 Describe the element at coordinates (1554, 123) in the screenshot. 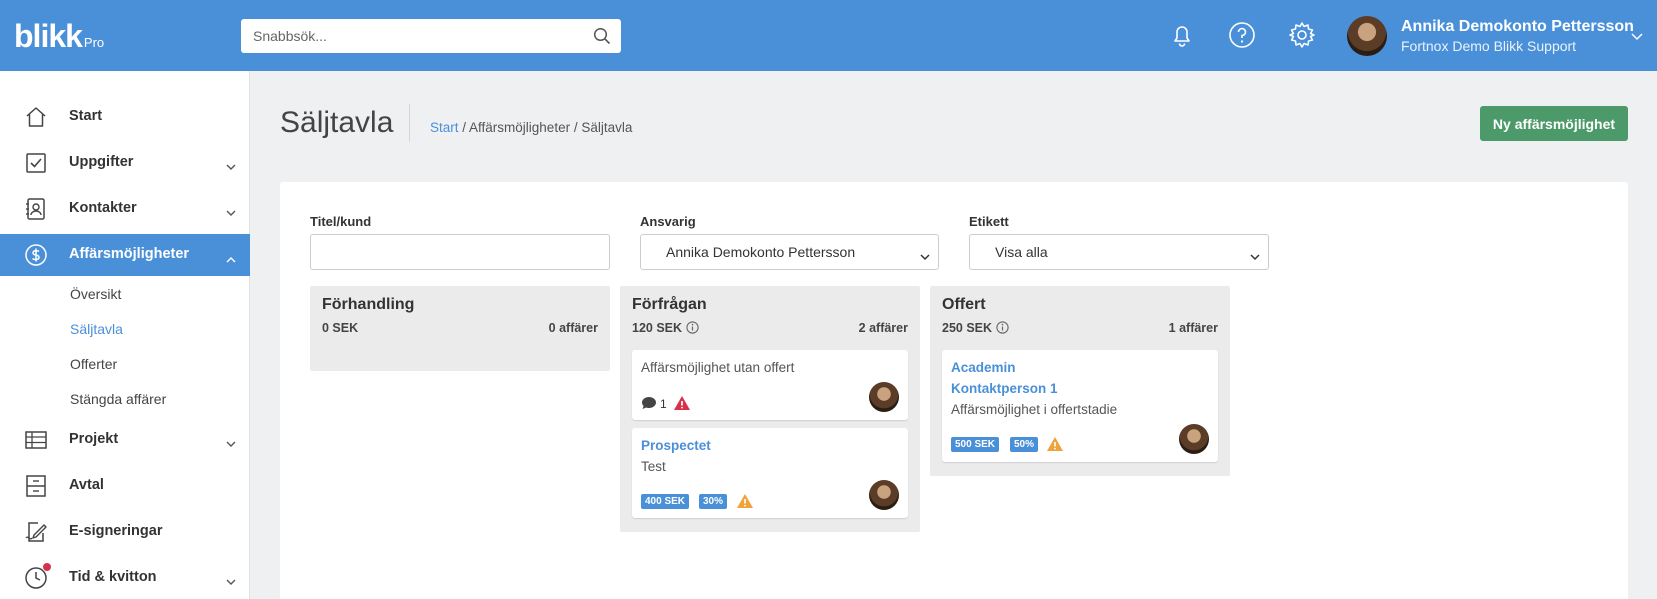

I see `new-opportunity-button: Ny affärsmöjlighet` at that location.